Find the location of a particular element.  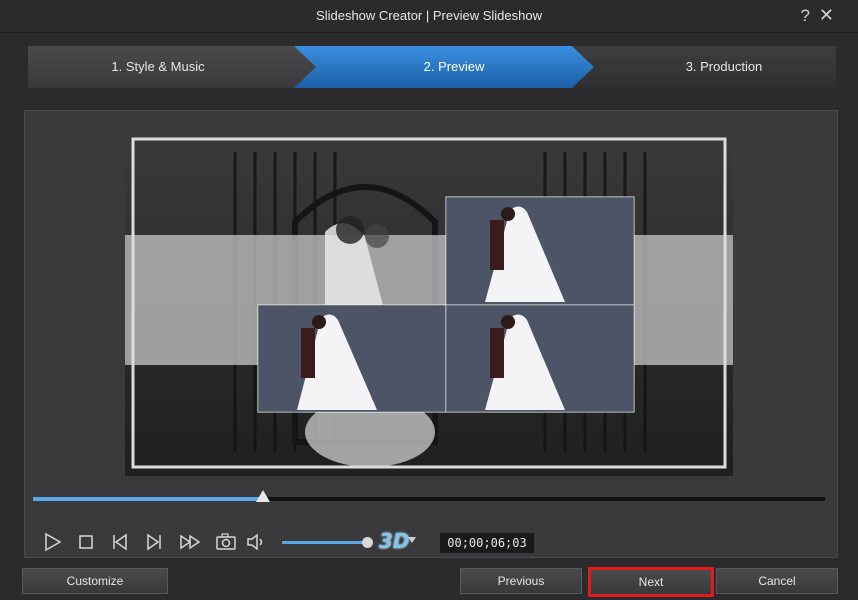

3d-mode-icon: 3D is located at coordinates (394, 541).